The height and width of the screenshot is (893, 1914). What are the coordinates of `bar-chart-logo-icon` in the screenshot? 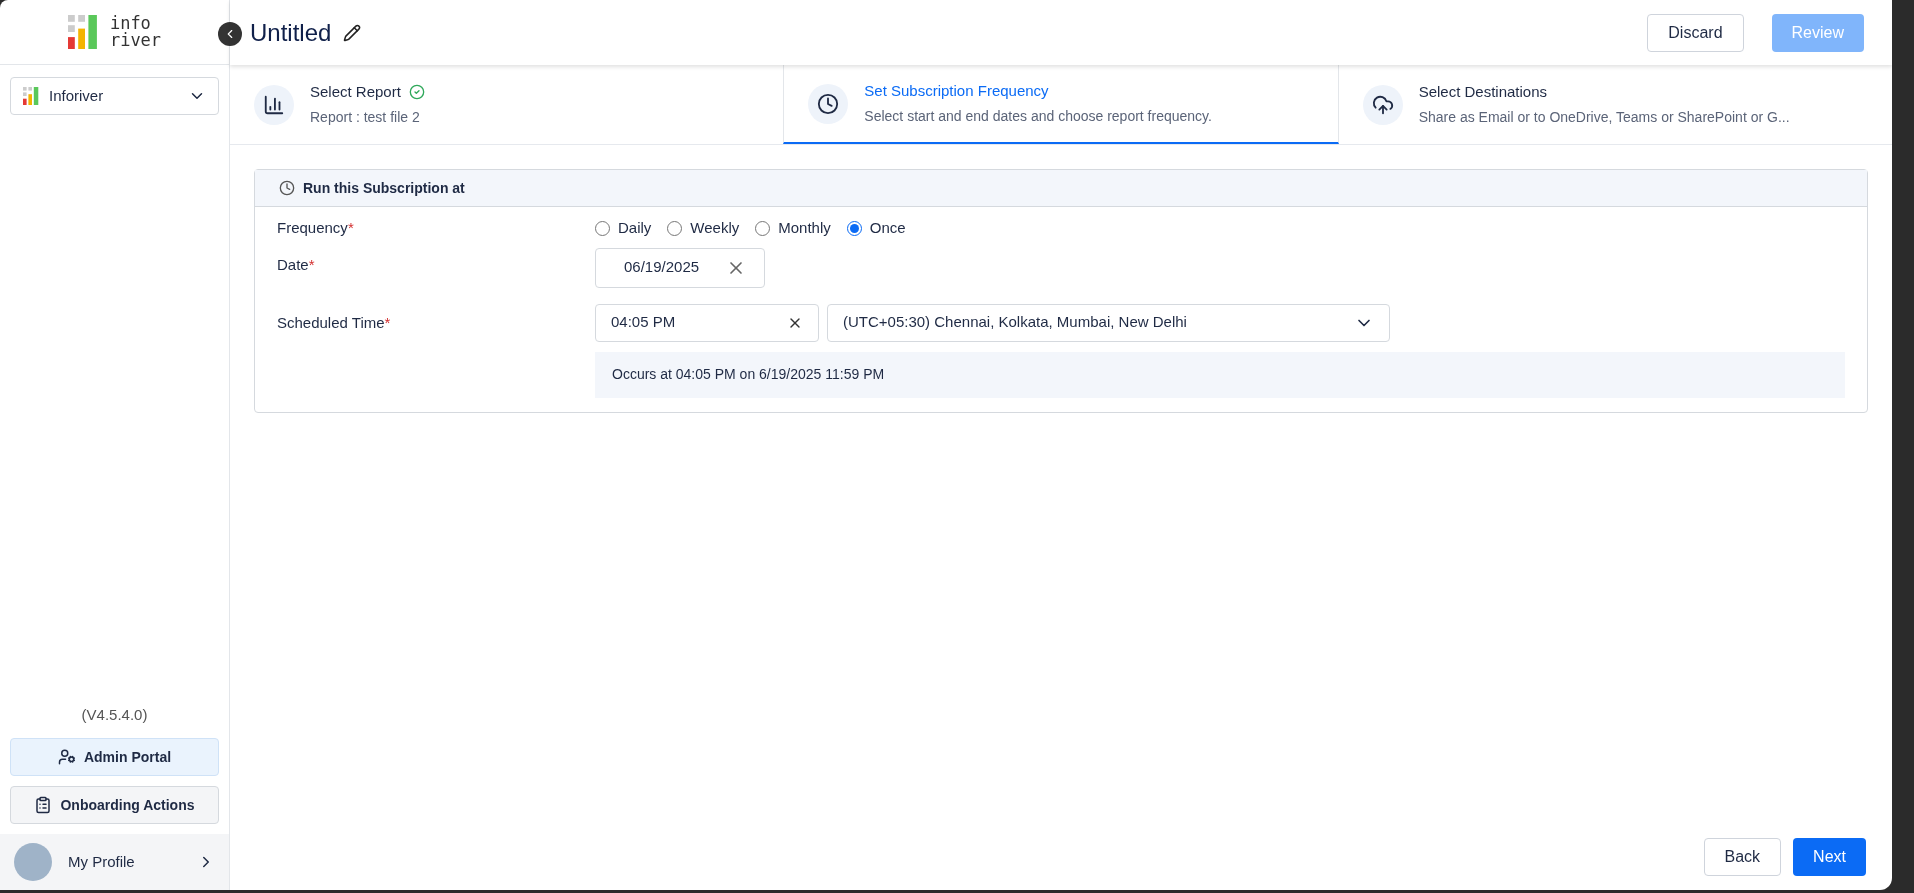 It's located at (32, 96).